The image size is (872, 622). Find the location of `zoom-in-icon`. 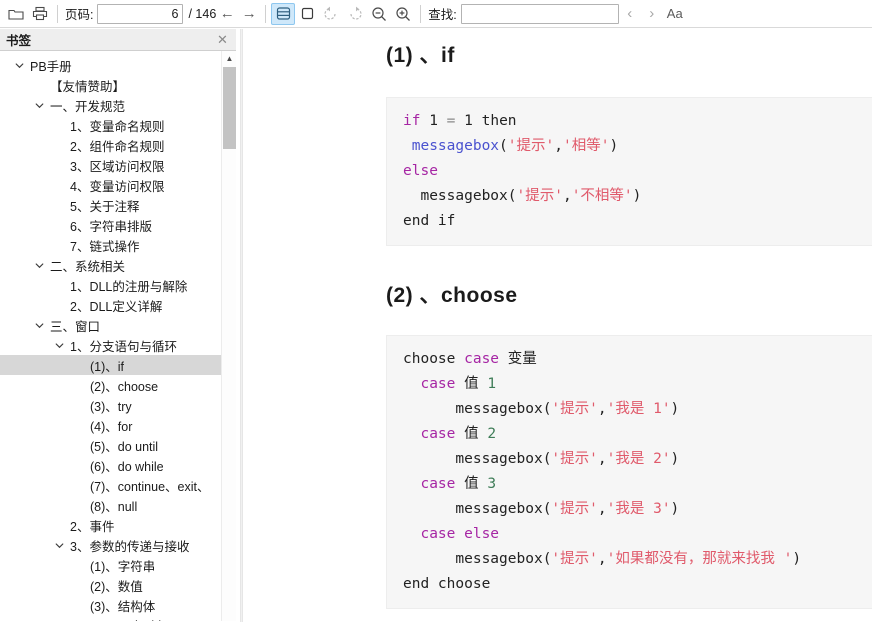

zoom-in-icon is located at coordinates (403, 14).